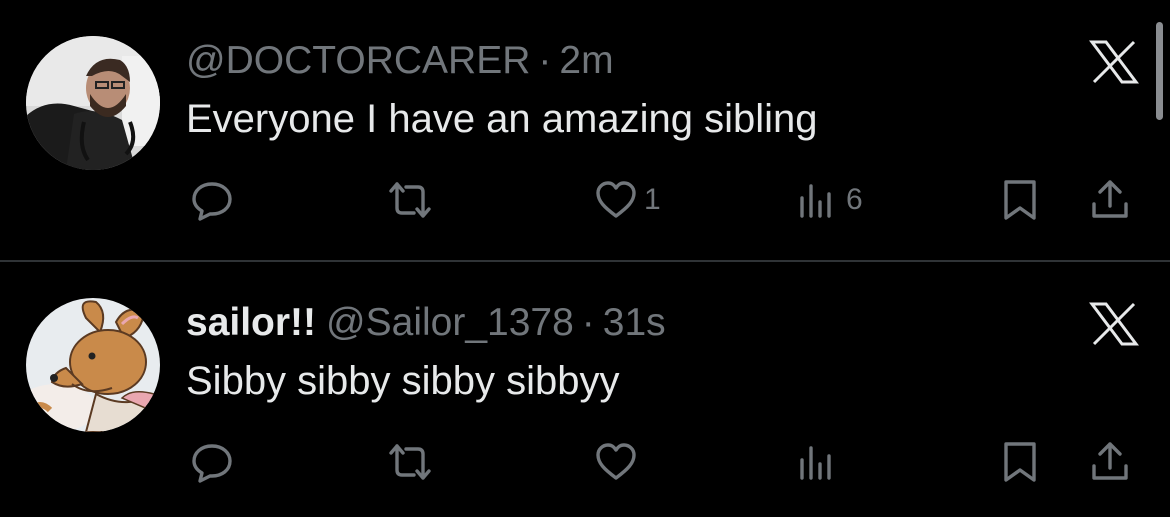  Describe the element at coordinates (450, 322) in the screenshot. I see `user-handle: @Sailor_1378` at that location.